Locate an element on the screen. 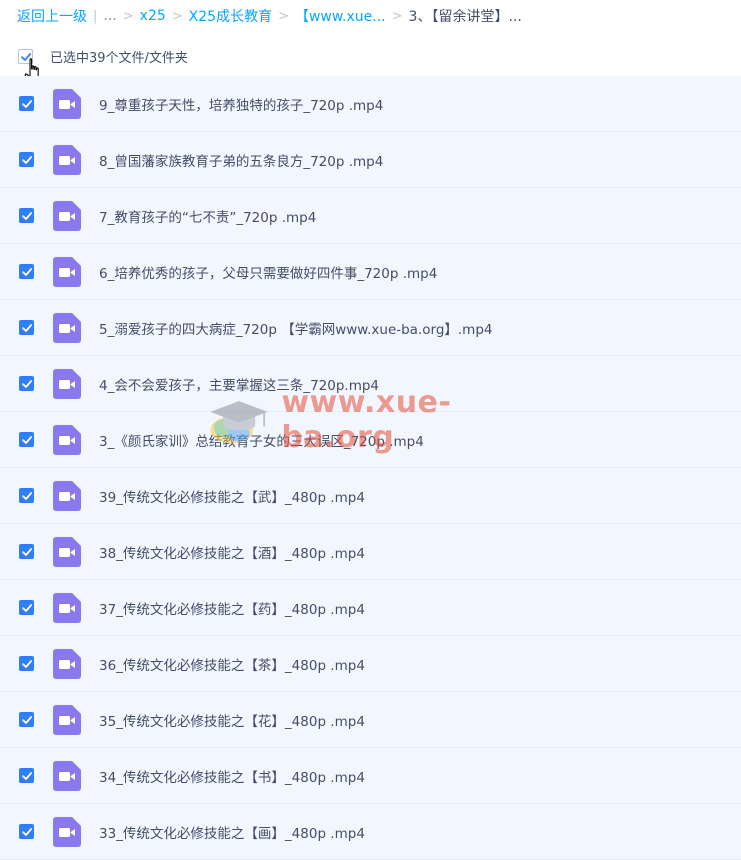  file-name: 34_传统文化必修技能之【书】_480p .mp4 is located at coordinates (232, 776).